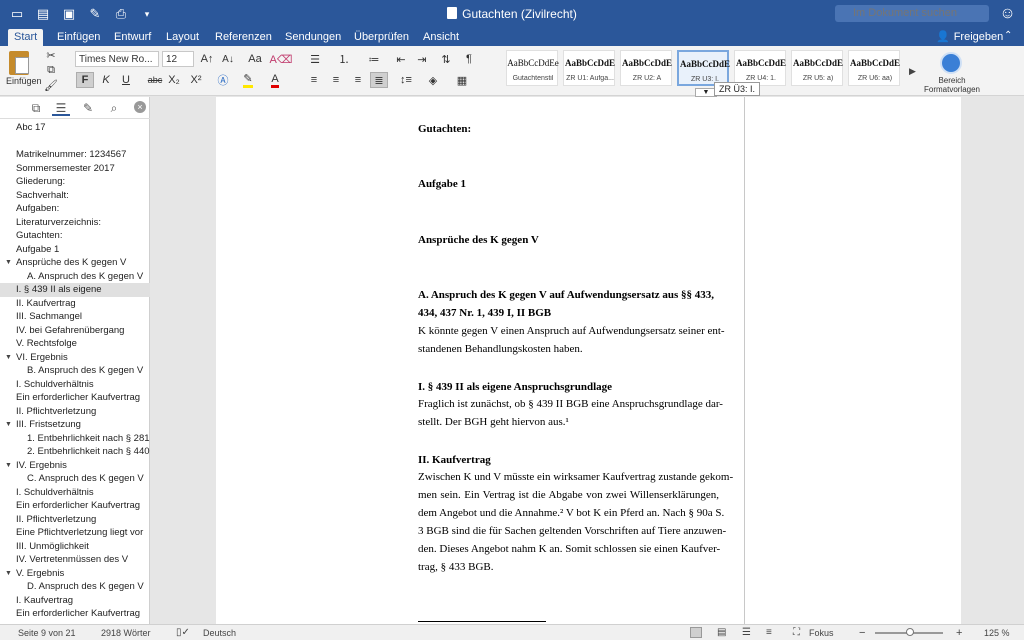 The image size is (1024, 640). Describe the element at coordinates (78, 37) in the screenshot. I see `tab-einfuegen: Einfügen` at that location.